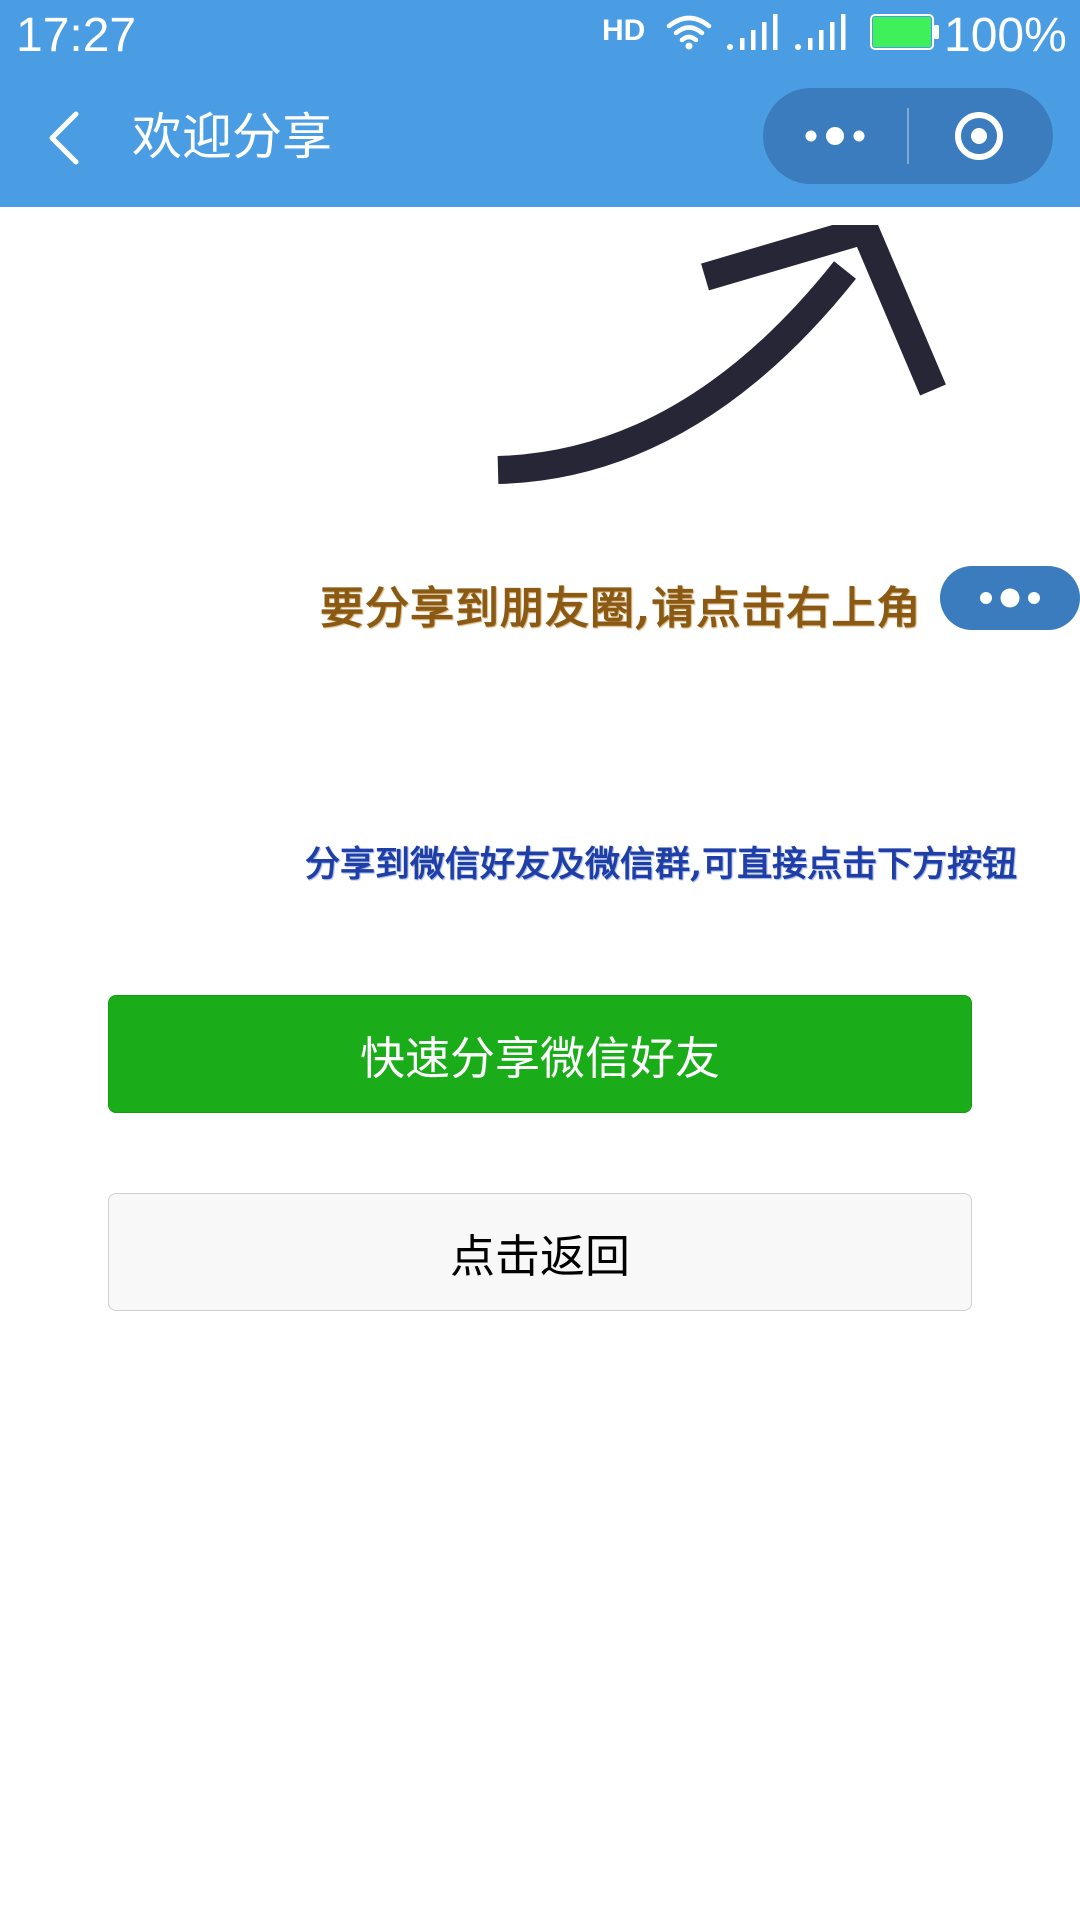 The width and height of the screenshot is (1080, 1920). I want to click on share-friends-button: 快速分享微信好友, so click(540, 1054).